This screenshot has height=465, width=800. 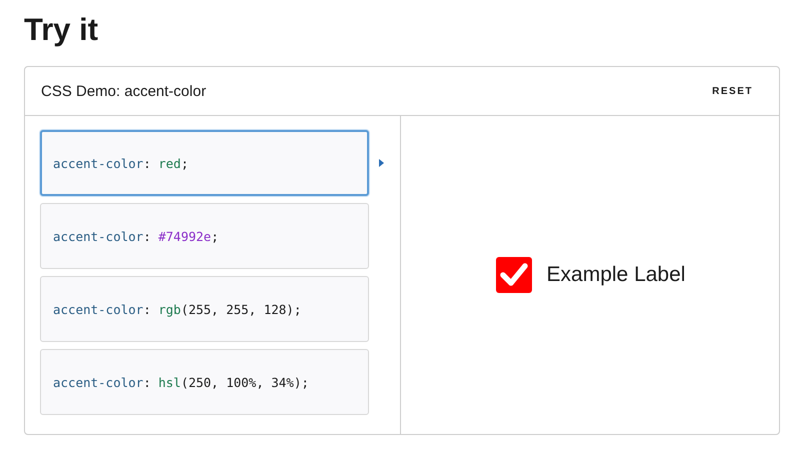 I want to click on page-heading: Try it, so click(x=62, y=30).